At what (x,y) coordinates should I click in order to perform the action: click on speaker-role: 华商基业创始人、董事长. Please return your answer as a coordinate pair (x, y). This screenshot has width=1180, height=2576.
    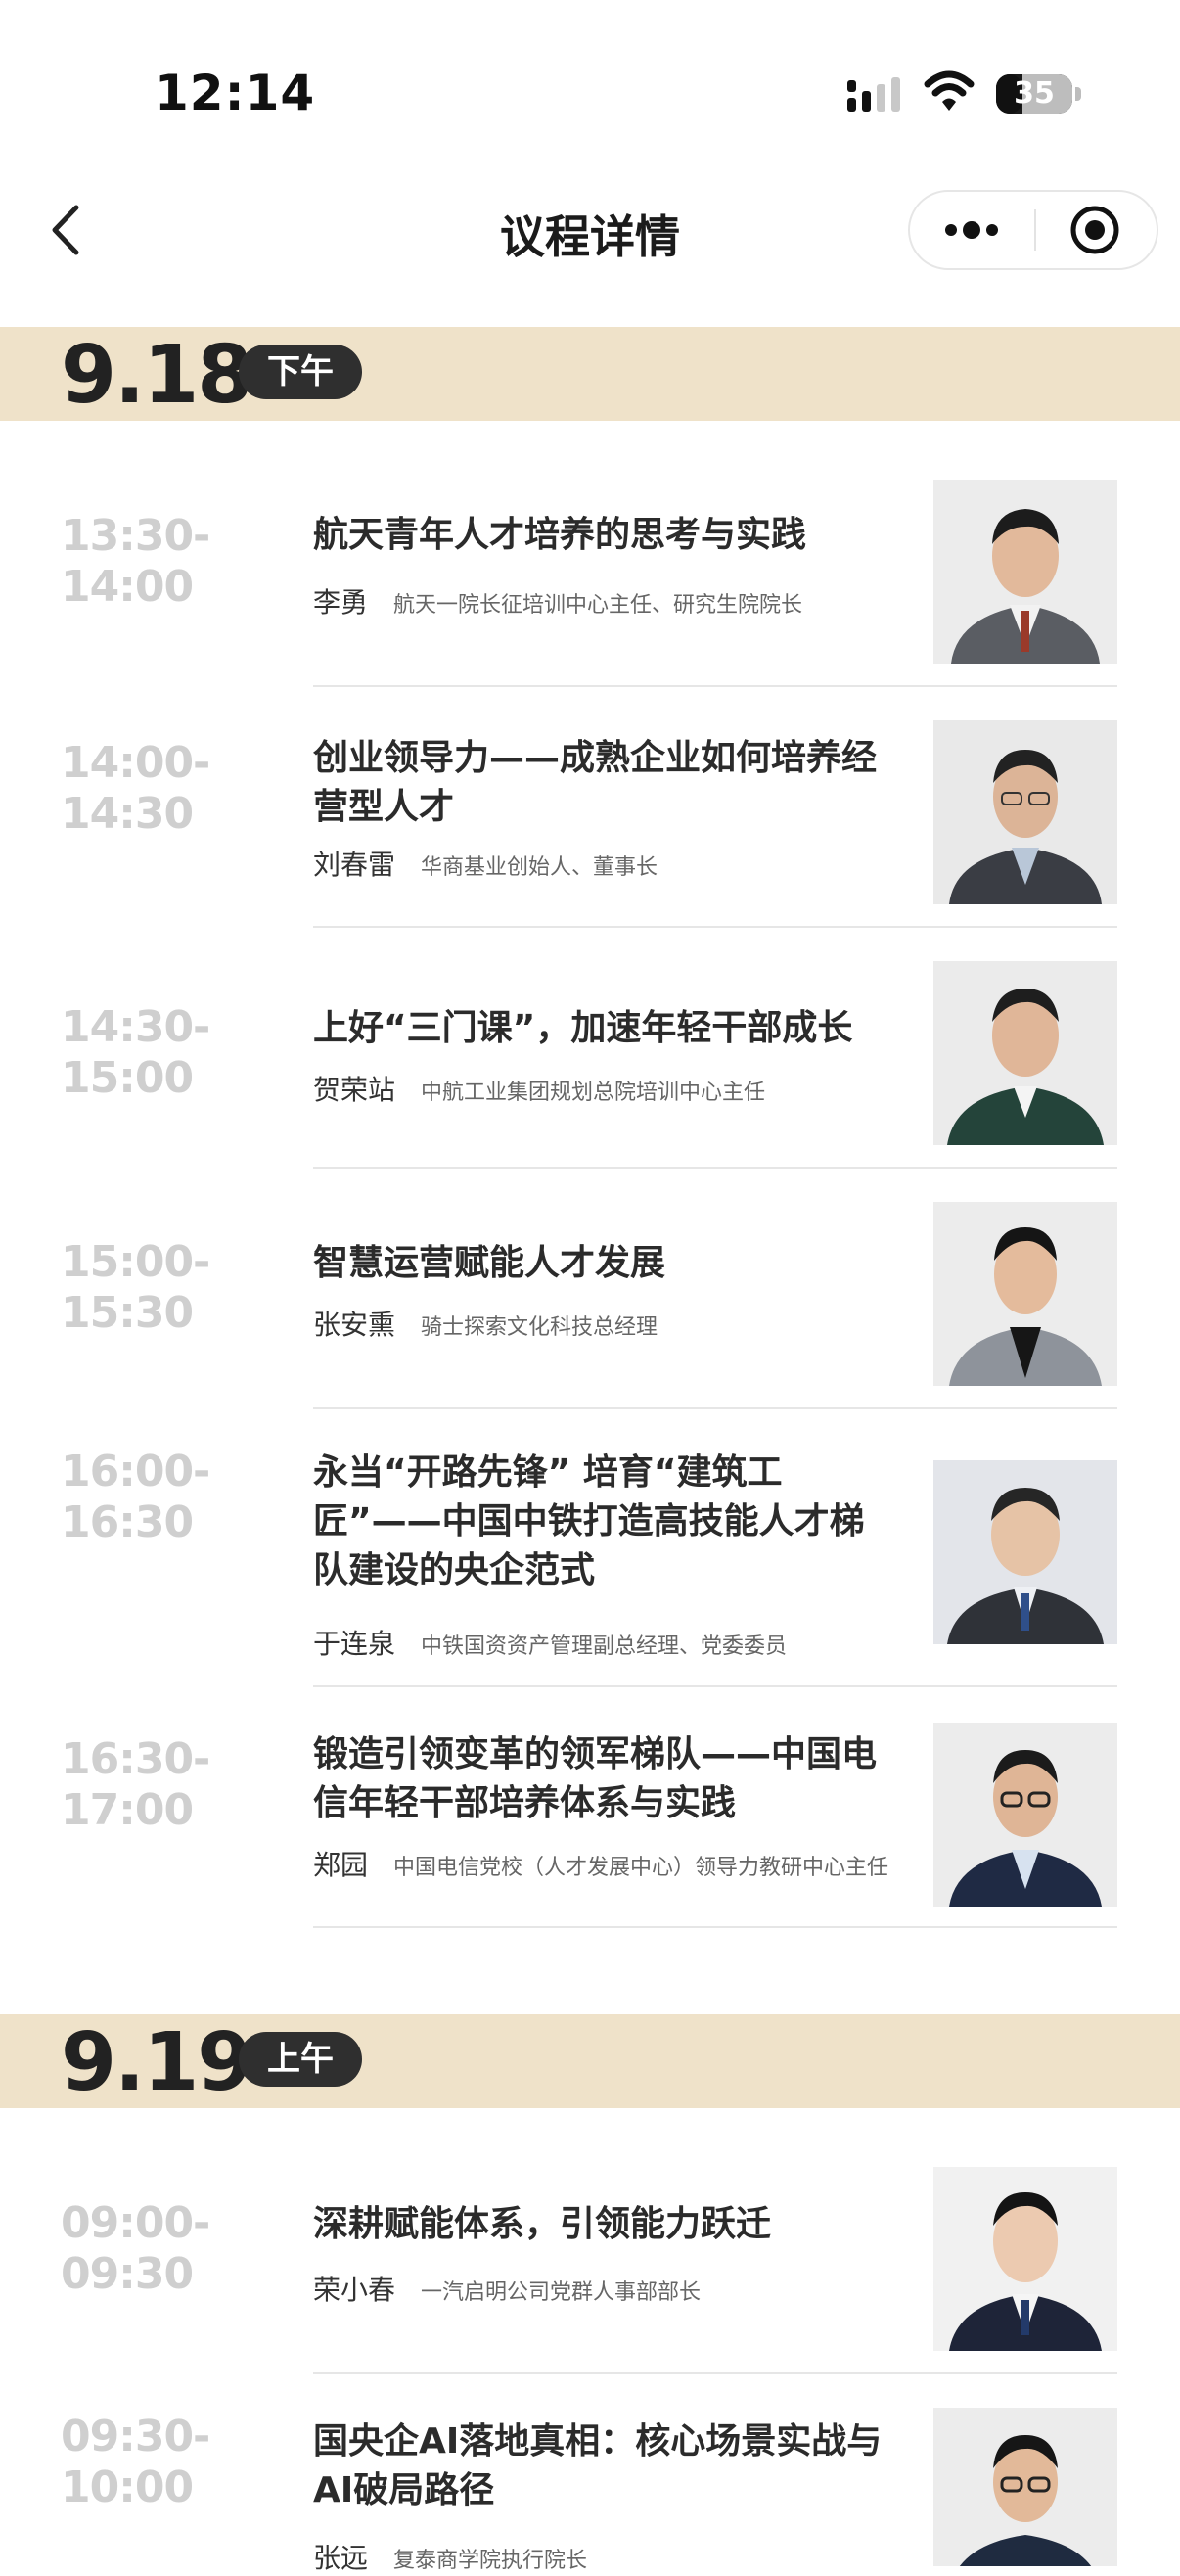
    Looking at the image, I should click on (539, 867).